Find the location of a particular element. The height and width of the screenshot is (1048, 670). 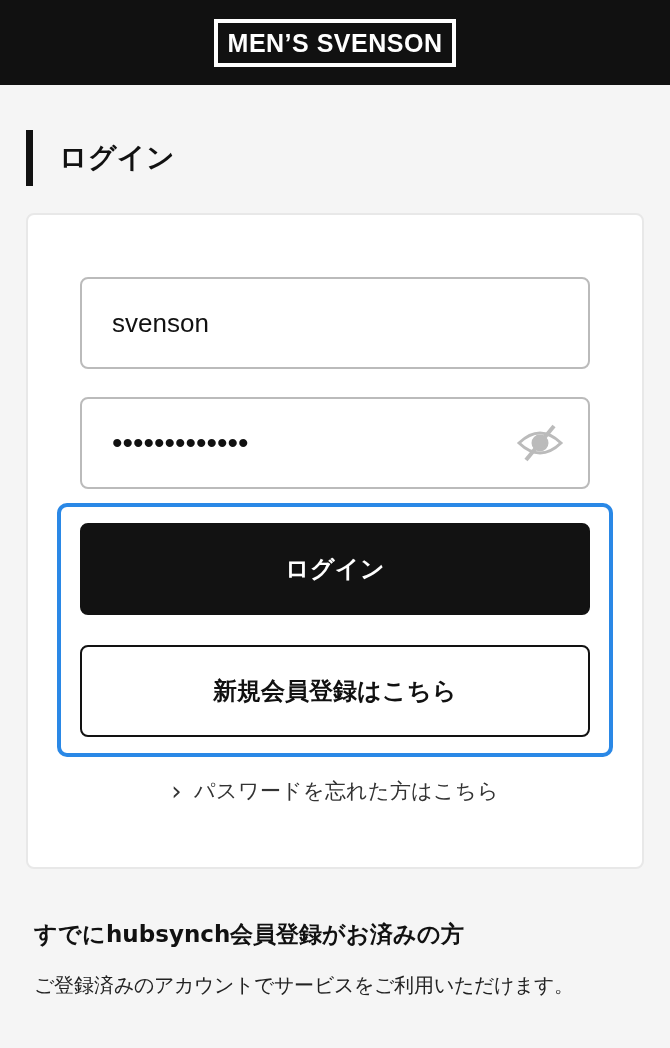

section-text: ご登録済みのアカウントでサービスをご利用いただけます。 is located at coordinates (304, 986).